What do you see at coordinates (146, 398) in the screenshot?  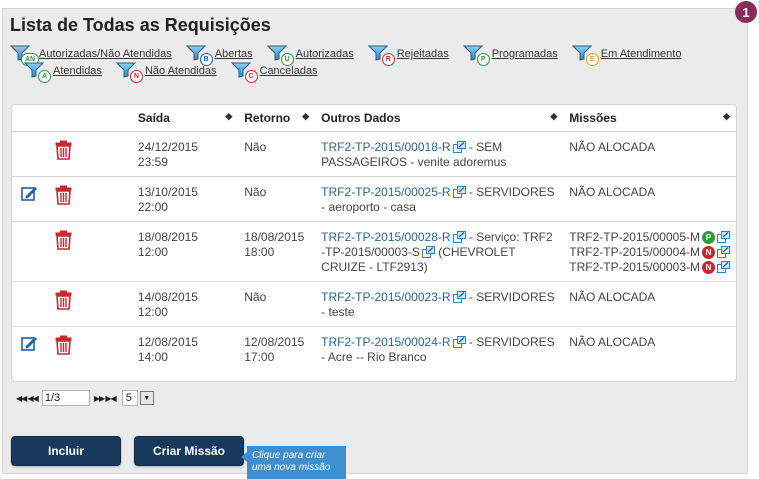 I see `chevron-down-icon: ▼` at bounding box center [146, 398].